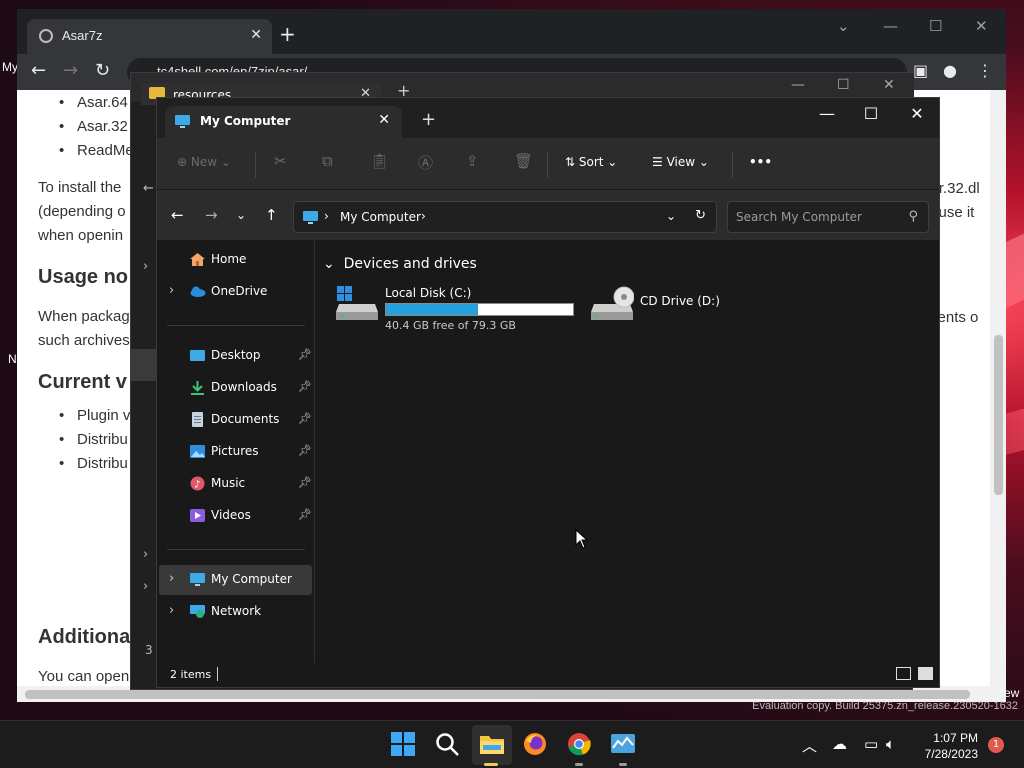 The height and width of the screenshot is (768, 1024). Describe the element at coordinates (280, 161) in the screenshot. I see `cut-icon: ✂` at that location.